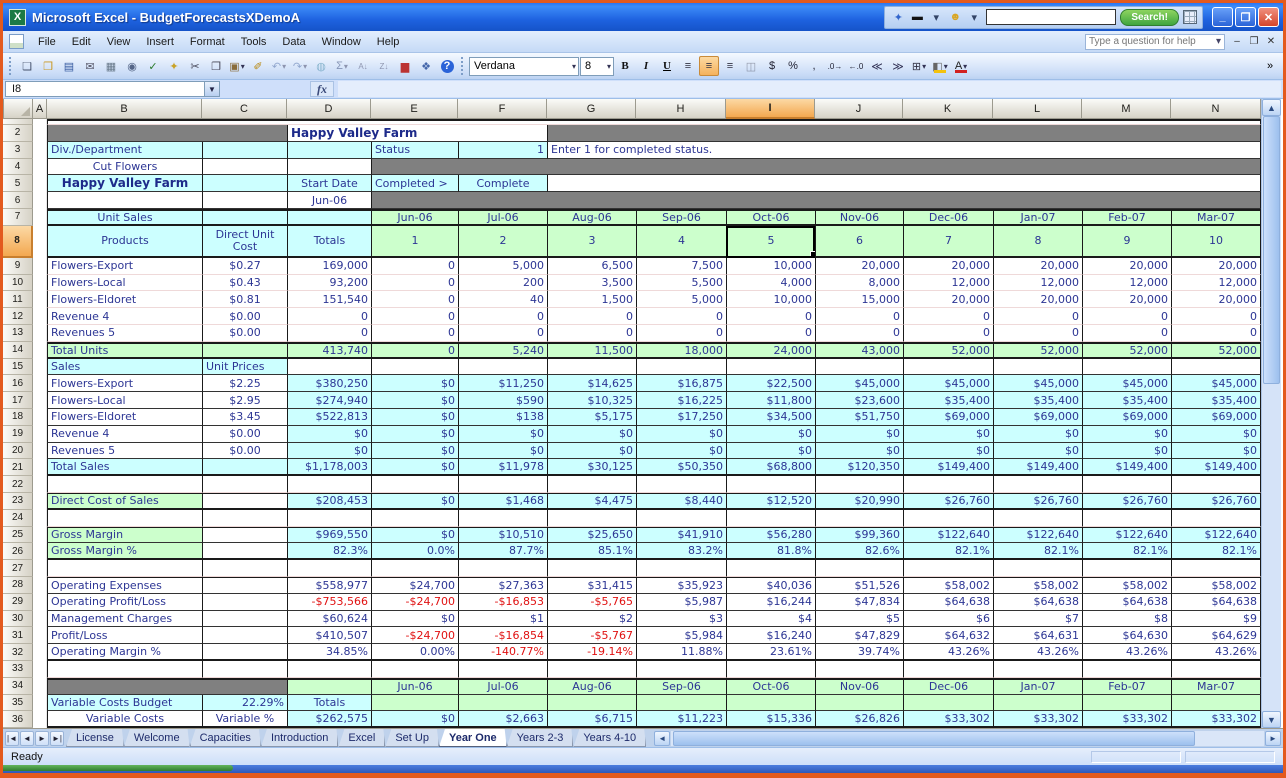  I want to click on cell-M15, so click(1126, 367).